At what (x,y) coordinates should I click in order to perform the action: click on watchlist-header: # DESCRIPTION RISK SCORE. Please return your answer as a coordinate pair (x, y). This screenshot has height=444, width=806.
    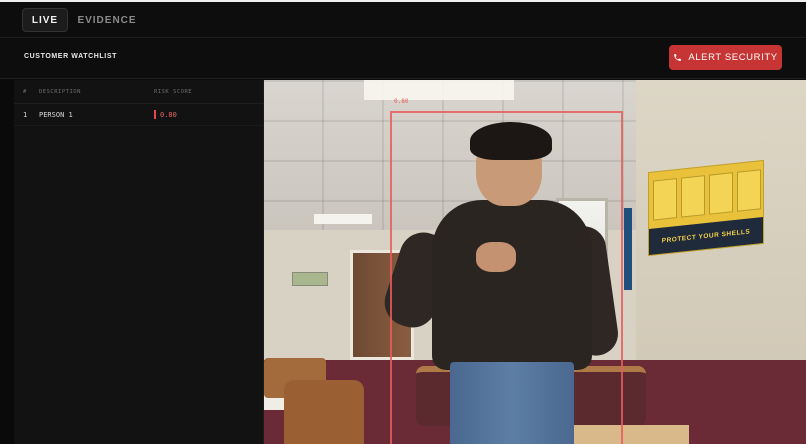
    Looking at the image, I should click on (139, 92).